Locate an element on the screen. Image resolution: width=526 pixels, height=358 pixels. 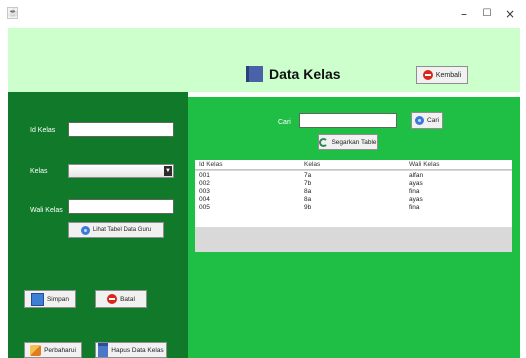
update-button: Perbaharui is located at coordinates (53, 350).